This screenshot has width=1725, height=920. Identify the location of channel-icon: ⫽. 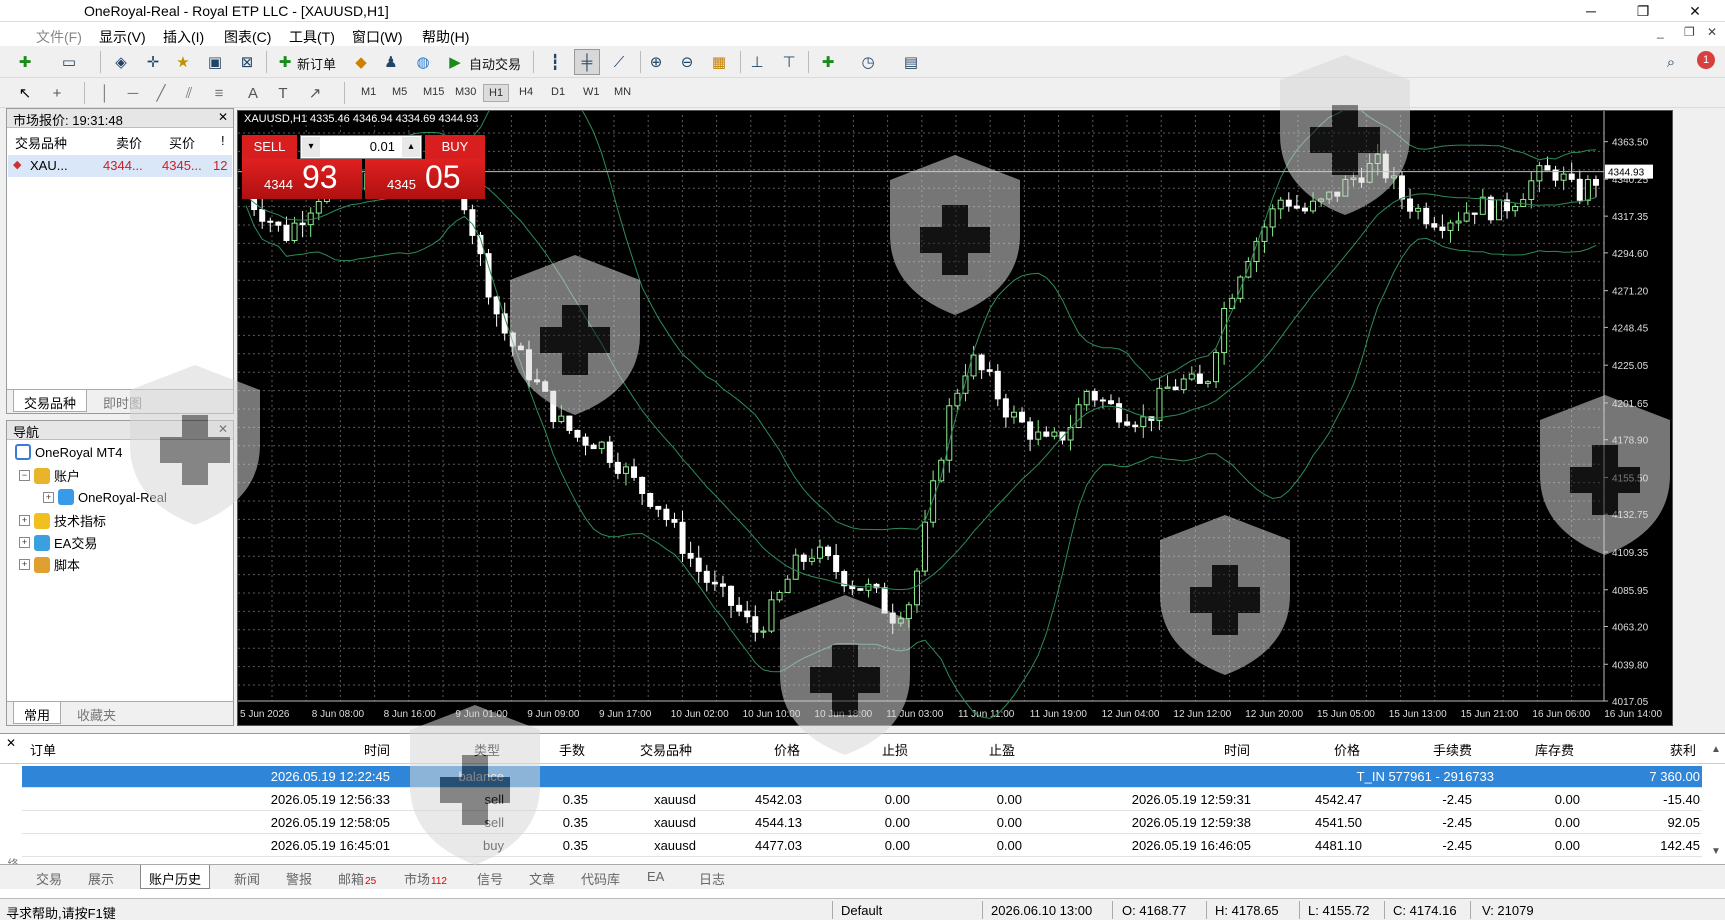
(189, 93).